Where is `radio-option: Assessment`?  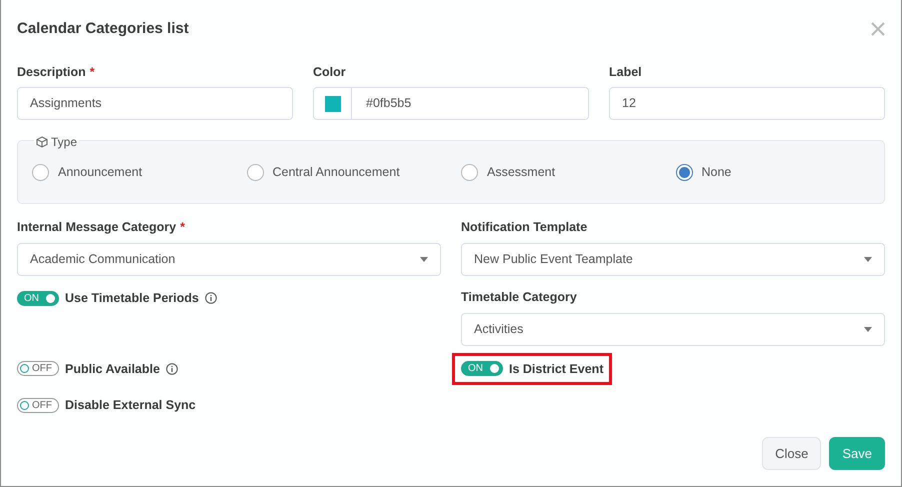
radio-option: Assessment is located at coordinates (558, 172).